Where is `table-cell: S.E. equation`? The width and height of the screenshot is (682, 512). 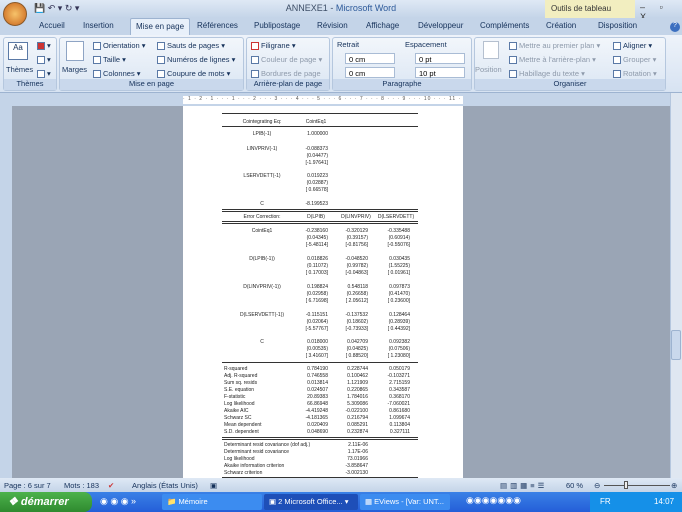 table-cell: S.E. equation is located at coordinates (239, 390).